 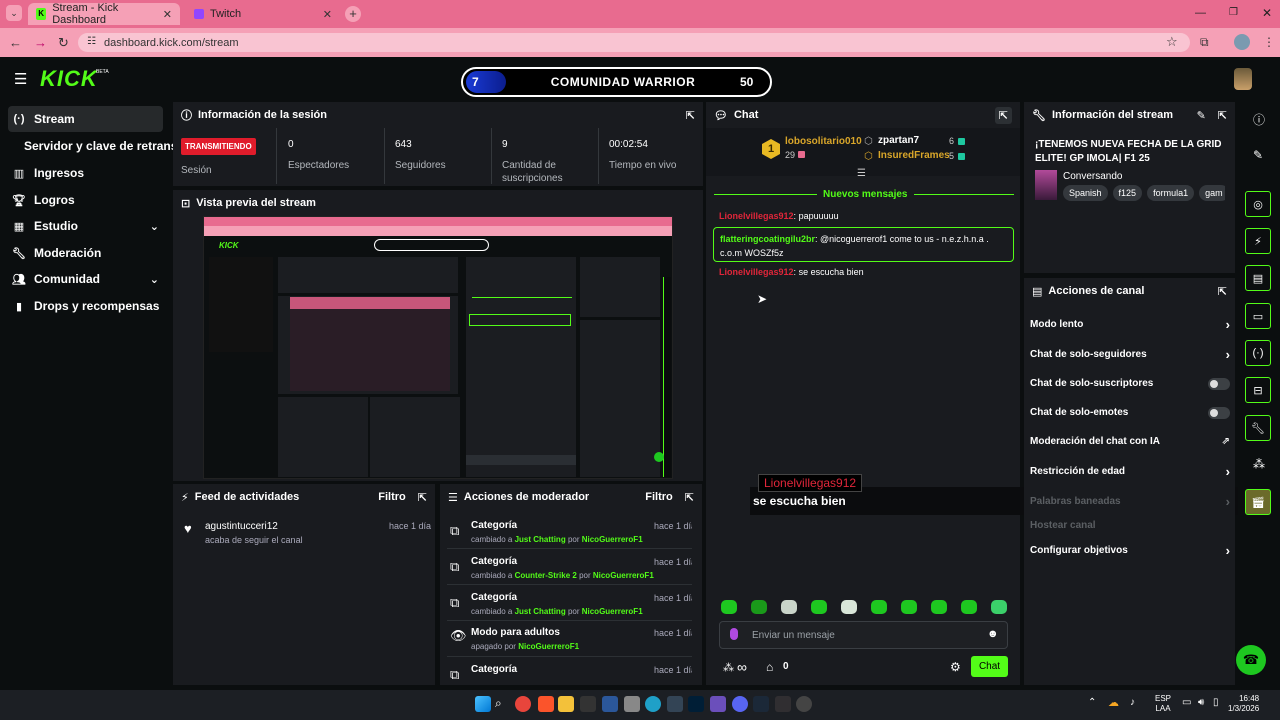 What do you see at coordinates (85, 200) in the screenshot?
I see `sidebar-item-logros: 🏆︎ Logros` at bounding box center [85, 200].